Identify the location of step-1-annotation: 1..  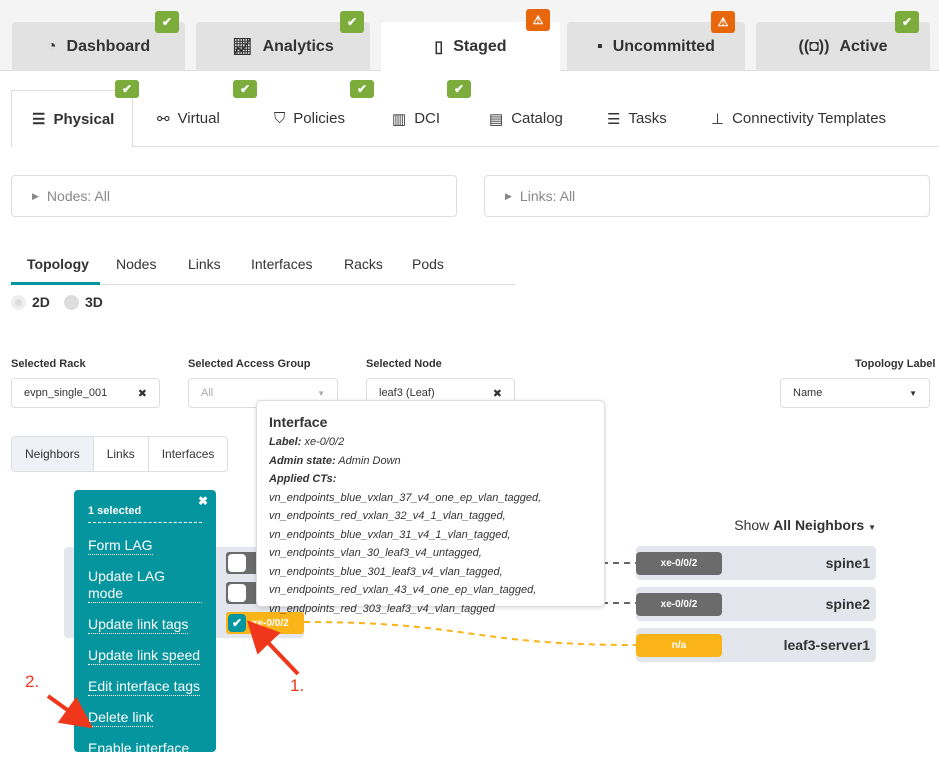
(297, 685).